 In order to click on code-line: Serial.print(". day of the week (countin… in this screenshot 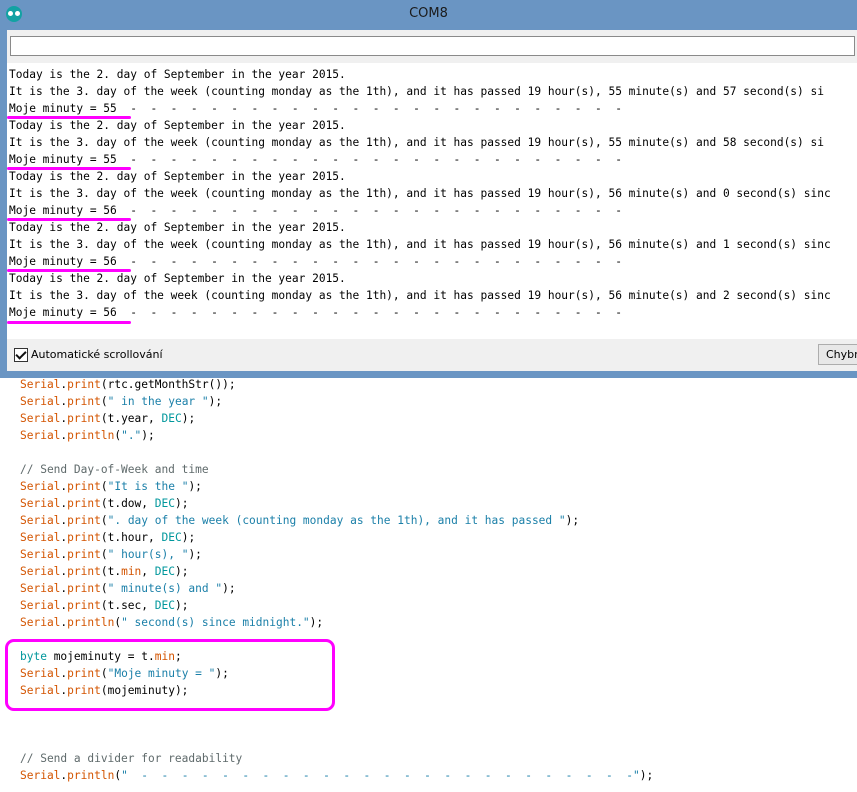, I will do `click(300, 520)`.